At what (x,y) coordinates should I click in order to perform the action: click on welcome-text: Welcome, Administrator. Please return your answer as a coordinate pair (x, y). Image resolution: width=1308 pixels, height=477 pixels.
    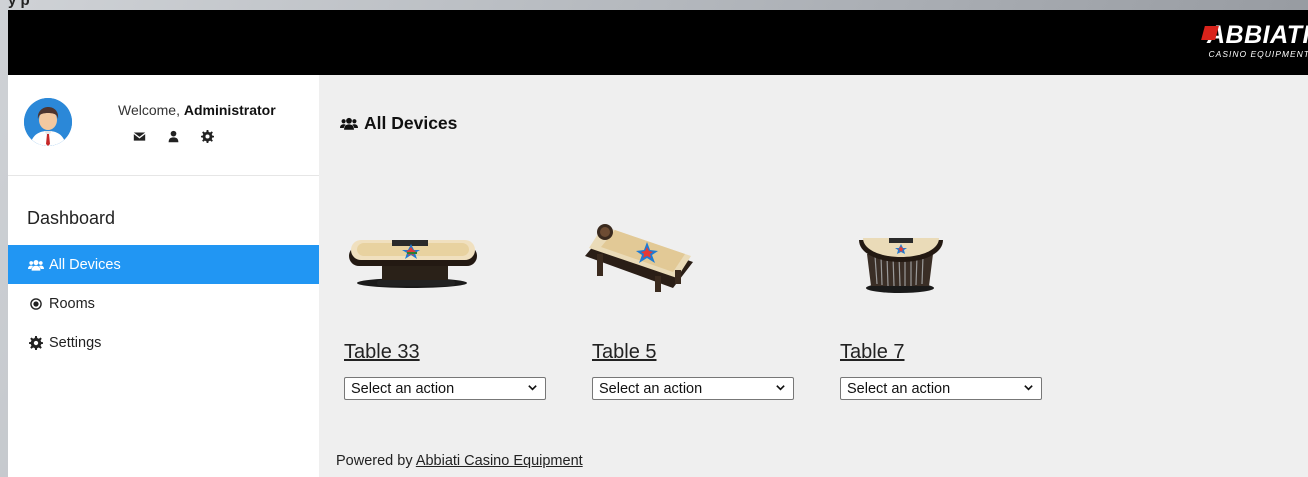
    Looking at the image, I should click on (197, 110).